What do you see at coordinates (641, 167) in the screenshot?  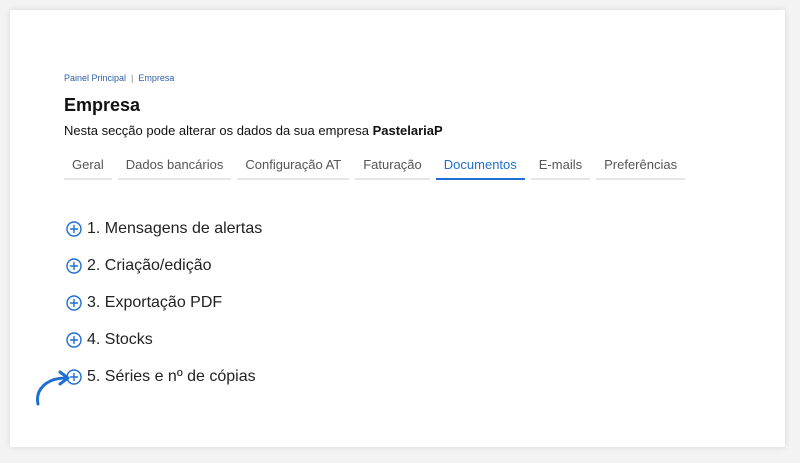 I see `tab-preferencias: Preferências` at bounding box center [641, 167].